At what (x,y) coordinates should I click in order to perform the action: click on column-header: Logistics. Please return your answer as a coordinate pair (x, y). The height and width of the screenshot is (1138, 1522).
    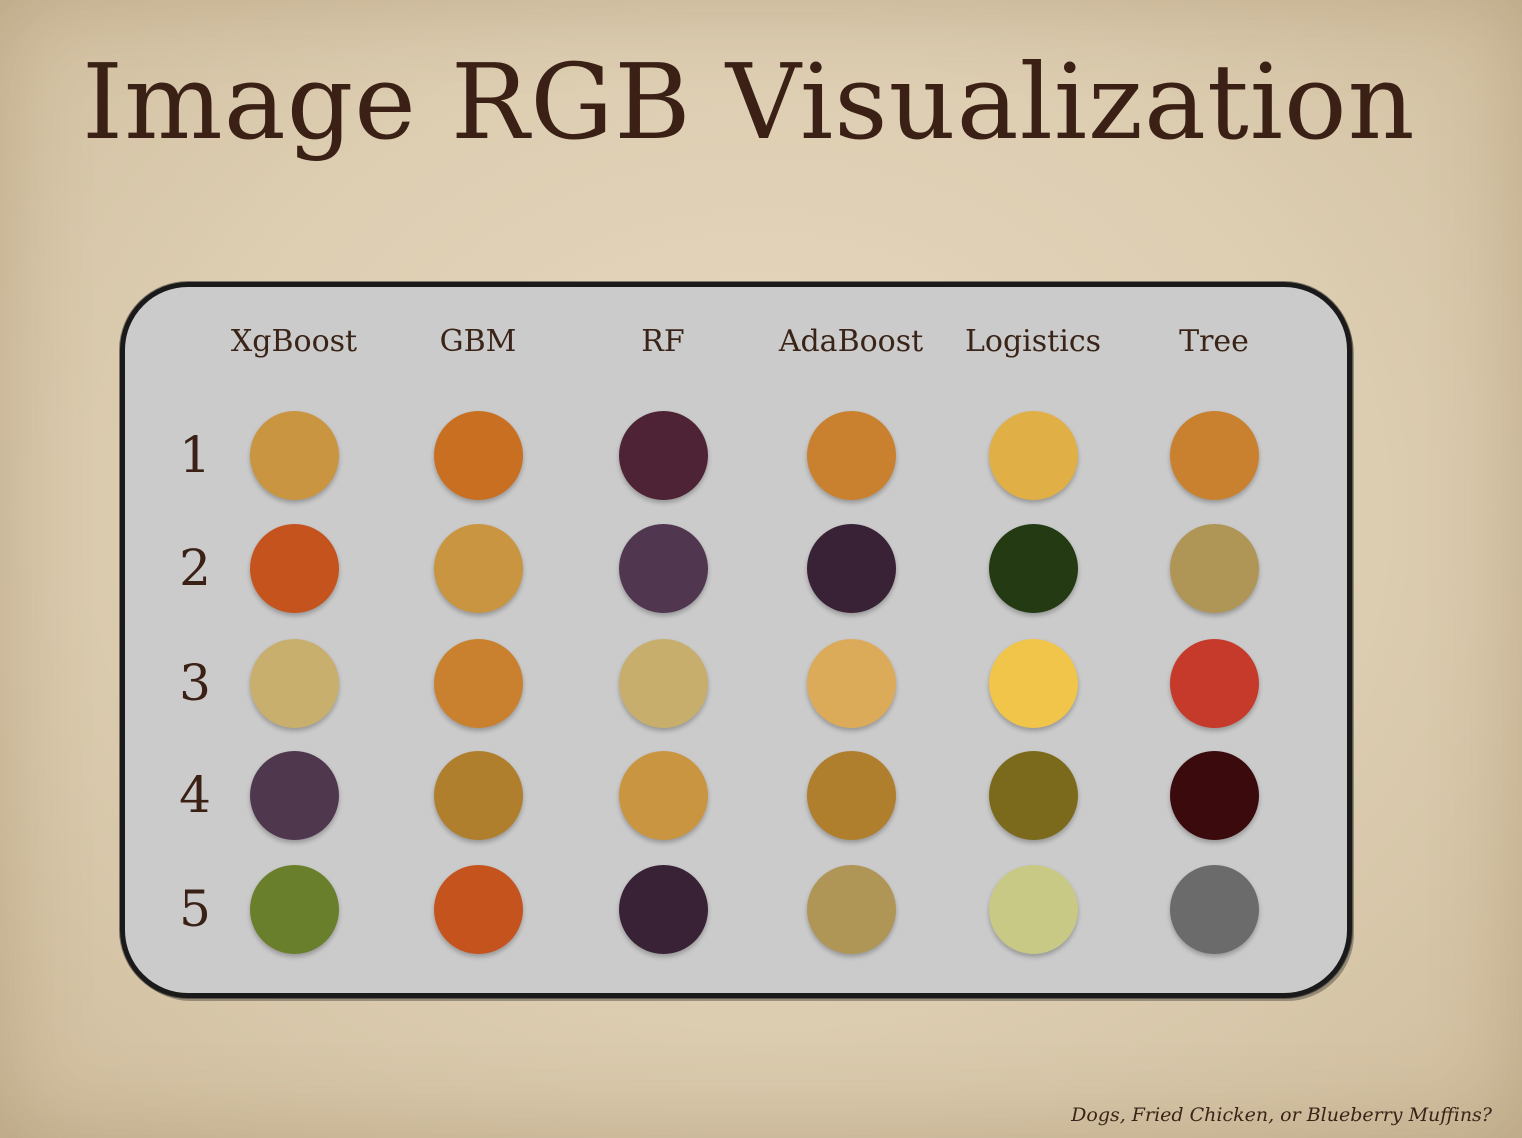
    Looking at the image, I should click on (1033, 341).